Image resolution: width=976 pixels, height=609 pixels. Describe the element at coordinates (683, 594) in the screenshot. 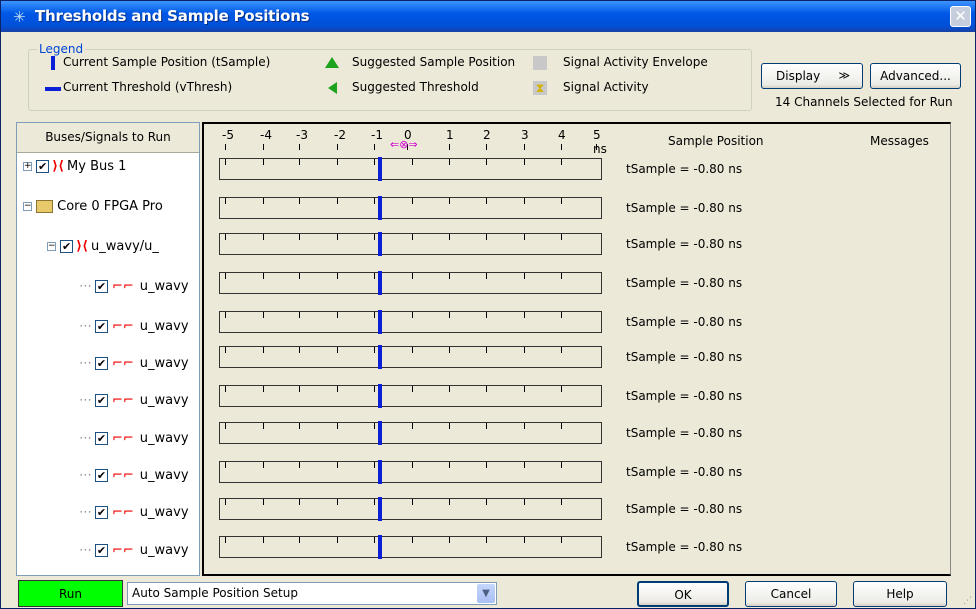

I see `ok-button: OK` at that location.